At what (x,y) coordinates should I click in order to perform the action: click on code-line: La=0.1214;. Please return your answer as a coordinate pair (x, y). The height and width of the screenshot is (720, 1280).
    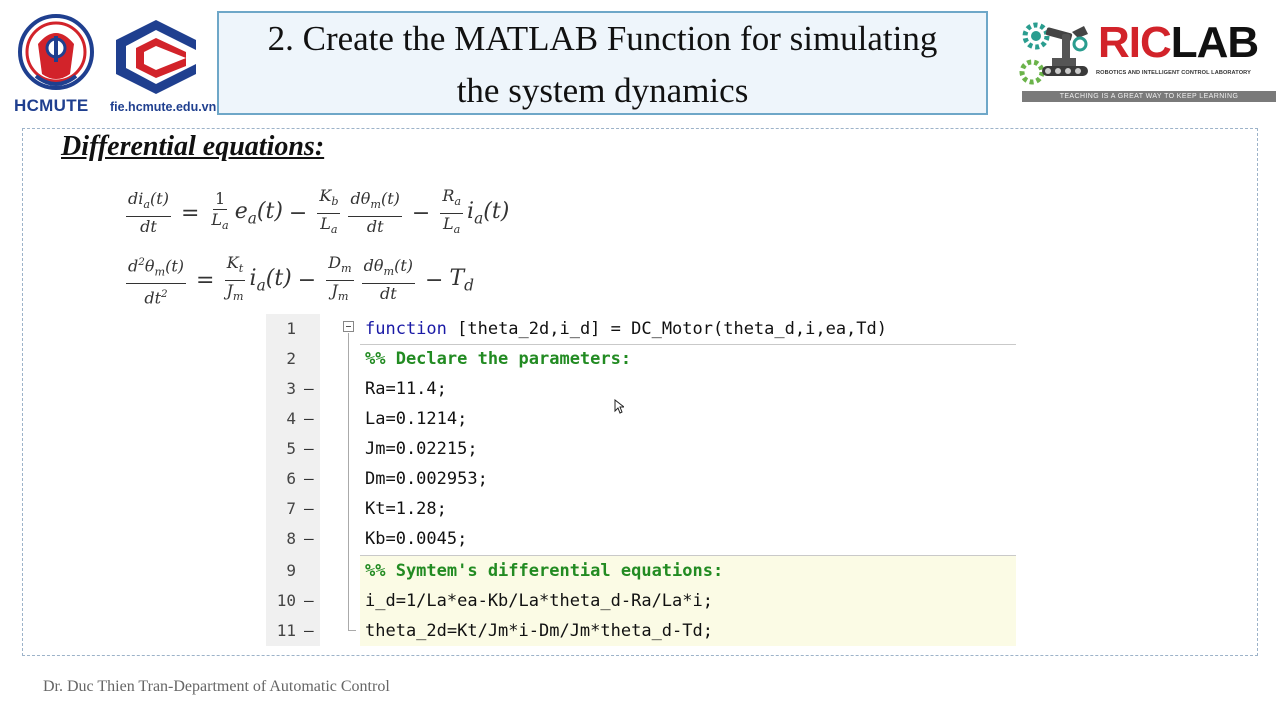
    Looking at the image, I should click on (416, 419).